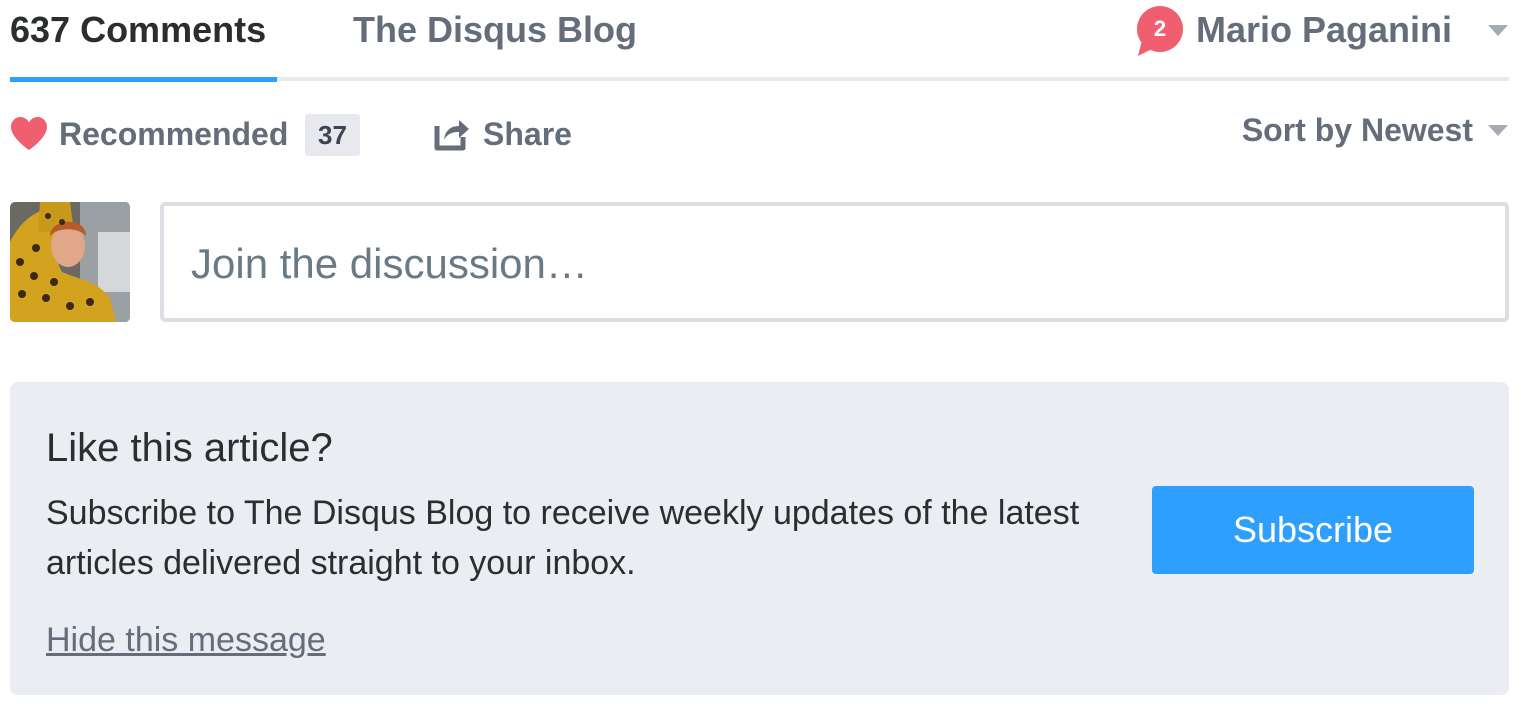  Describe the element at coordinates (1160, 28) in the screenshot. I see `notification-count: 2` at that location.